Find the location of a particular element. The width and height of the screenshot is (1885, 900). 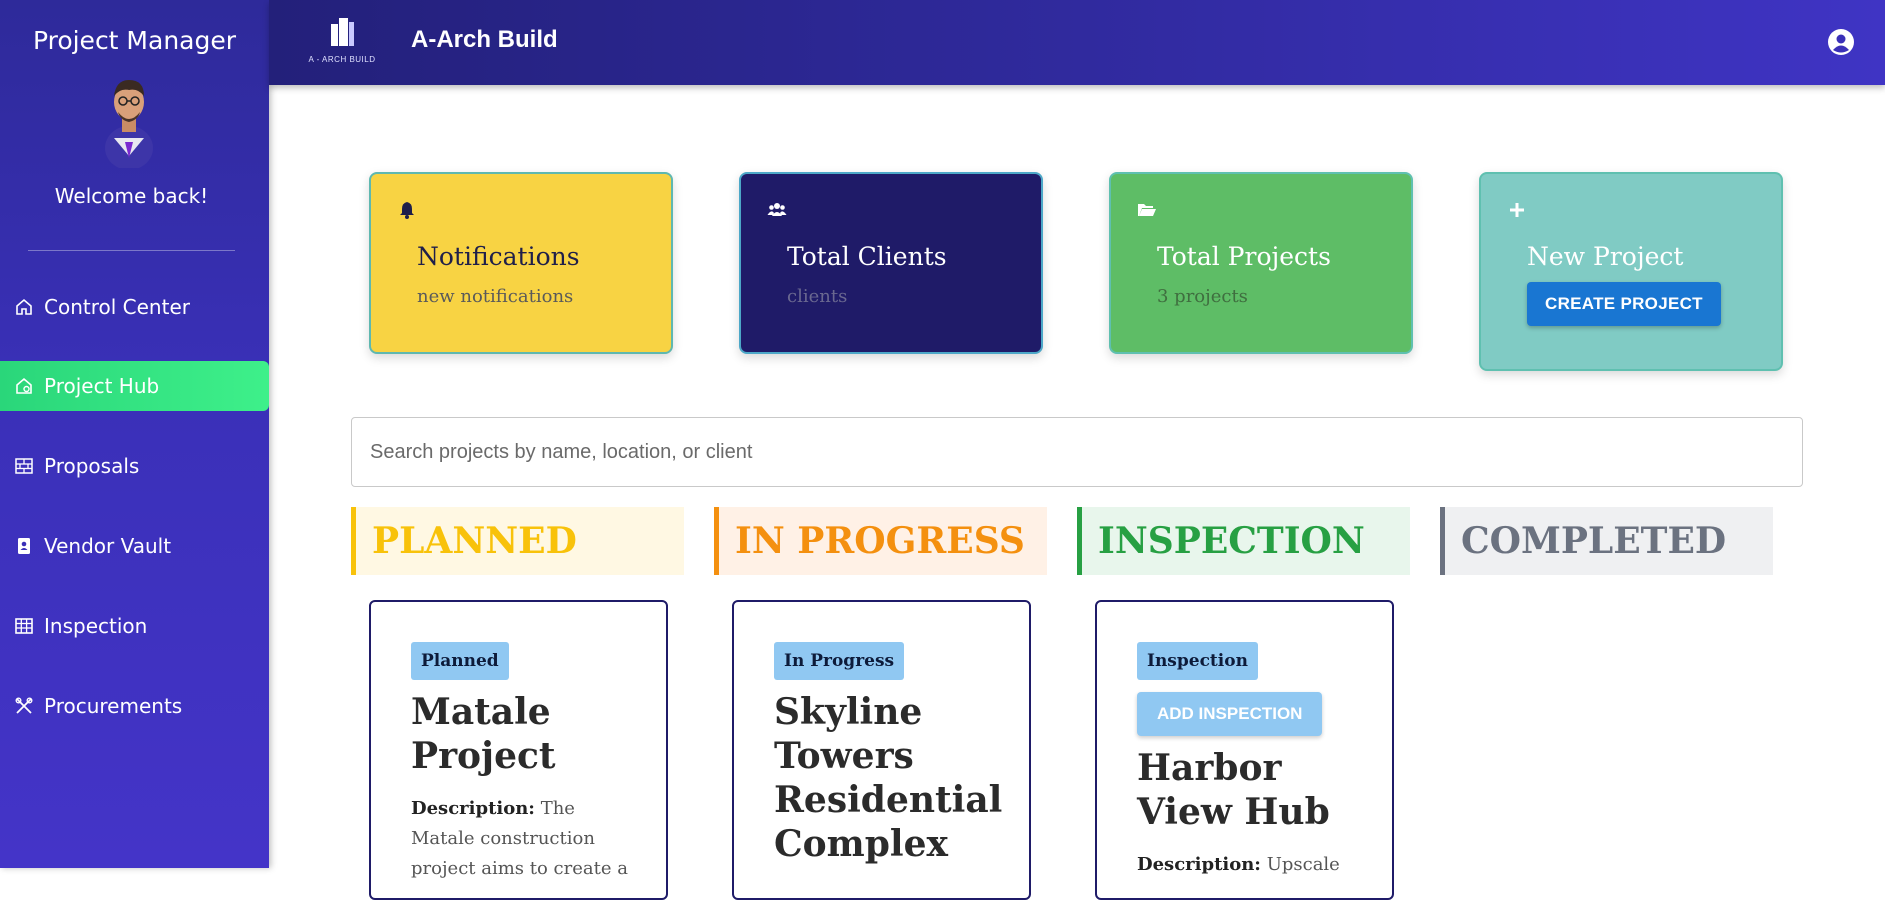

sidebar-item-project-hub: Project Hub is located at coordinates (134, 386).